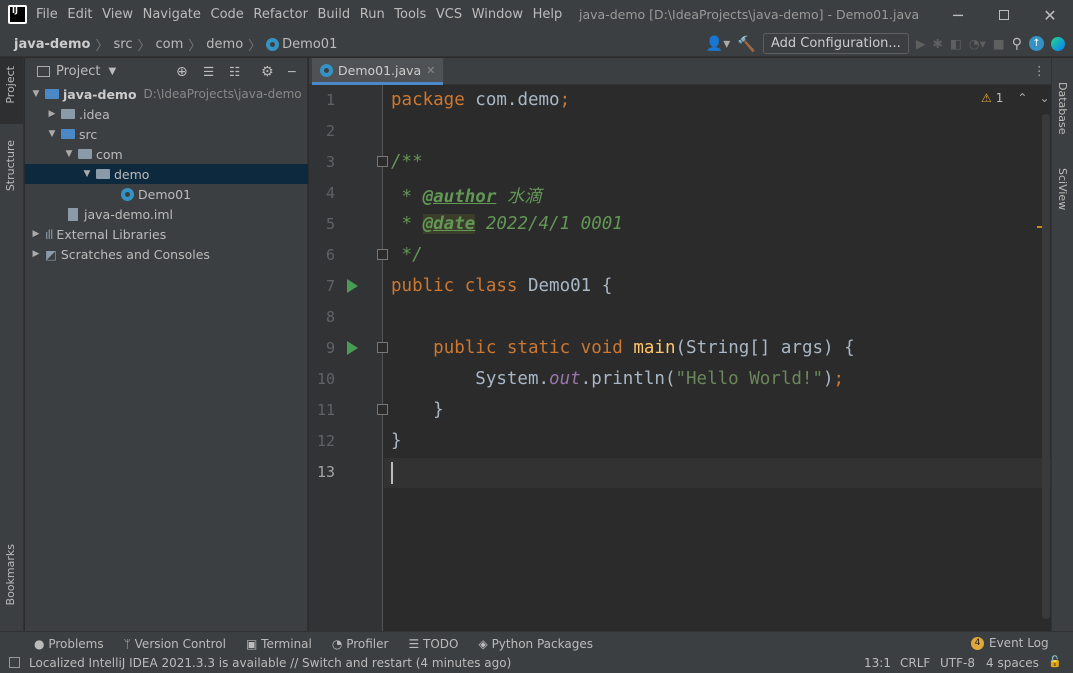  What do you see at coordinates (372, 14) in the screenshot?
I see `menu-run: Run` at bounding box center [372, 14].